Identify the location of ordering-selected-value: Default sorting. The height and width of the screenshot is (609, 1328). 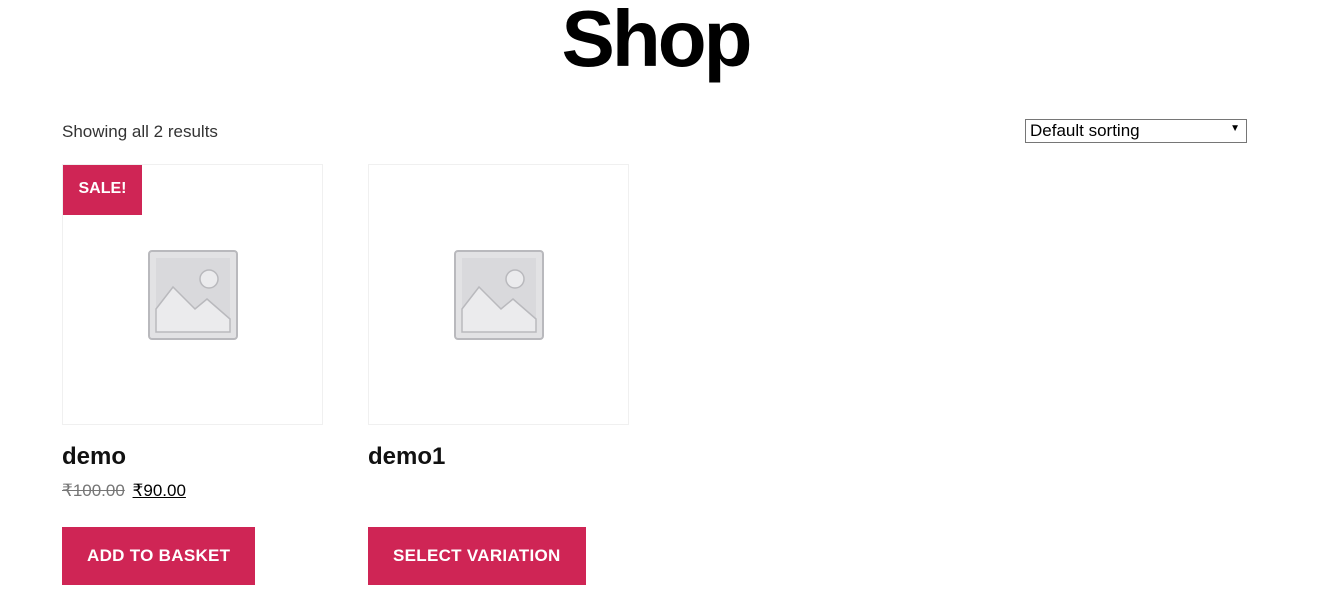
(1085, 130).